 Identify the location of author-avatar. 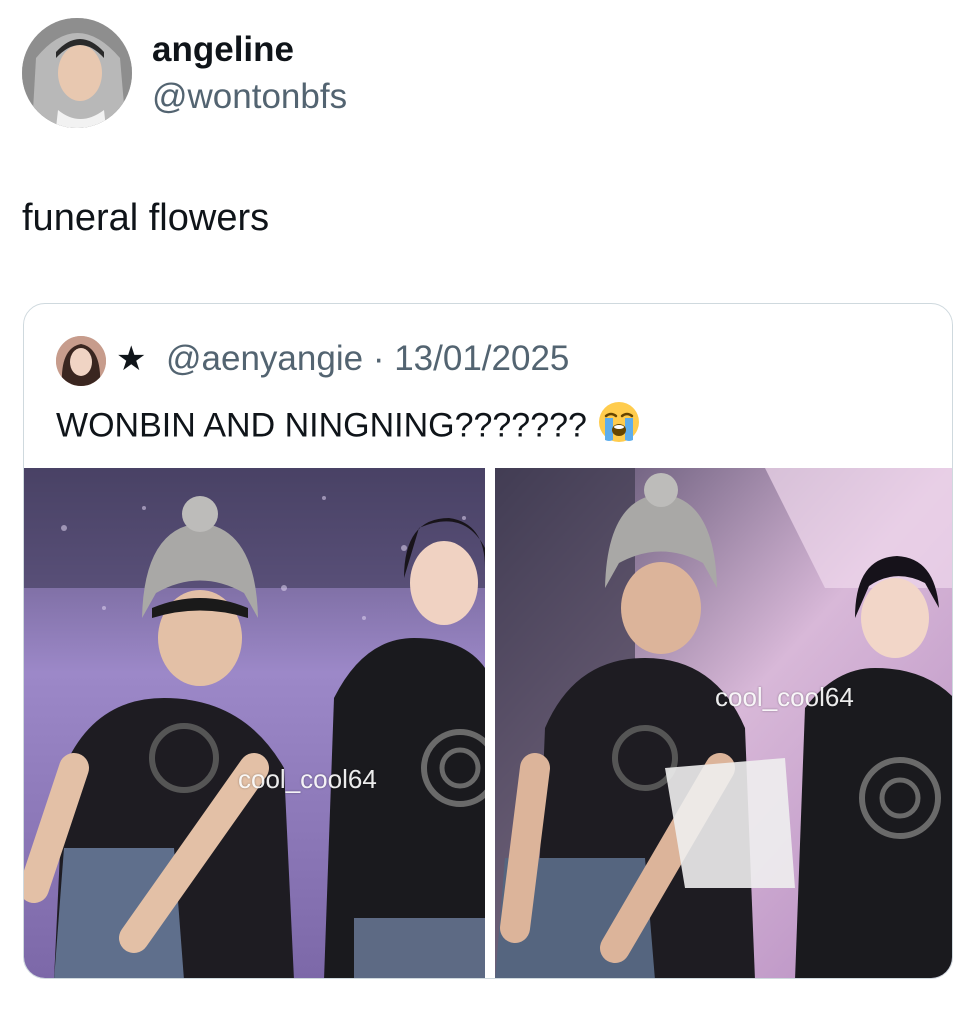
(77, 73).